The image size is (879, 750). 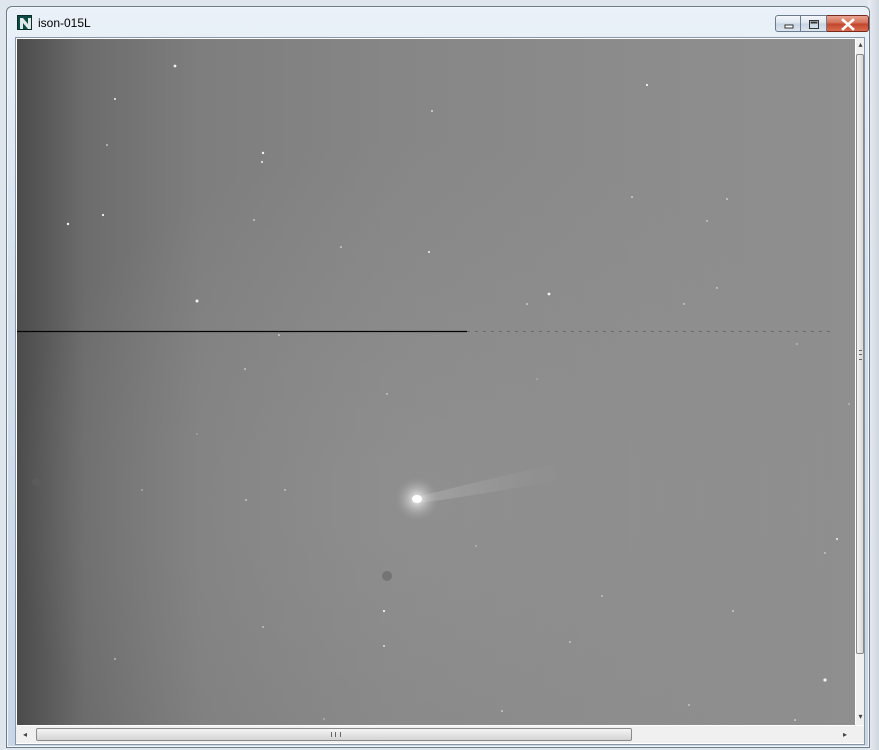 What do you see at coordinates (25, 734) in the screenshot?
I see `scroll-left-arrow-icon: ◂` at bounding box center [25, 734].